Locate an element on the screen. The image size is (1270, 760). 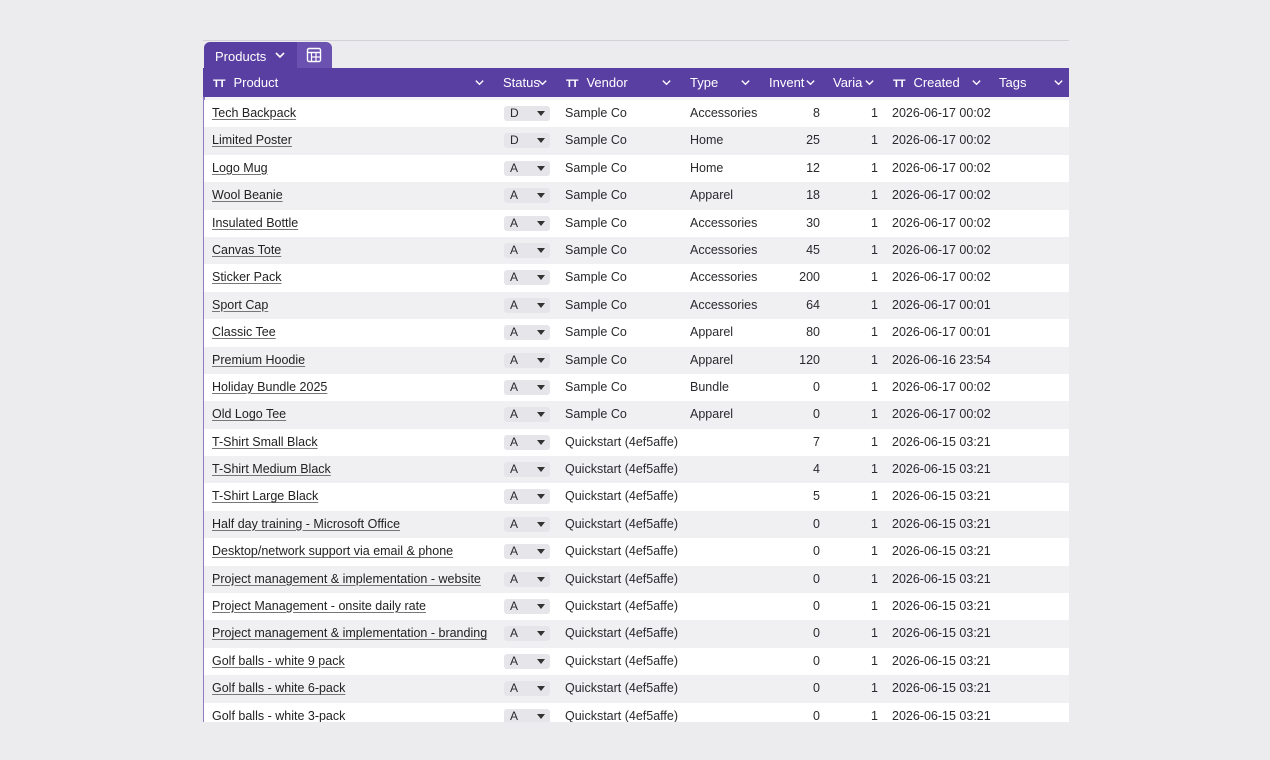
status-select: D is located at coordinates (527, 113).